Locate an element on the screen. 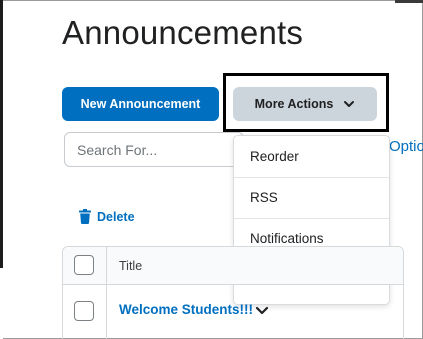 This screenshot has width=423, height=339. table-header is located at coordinates (233, 266).